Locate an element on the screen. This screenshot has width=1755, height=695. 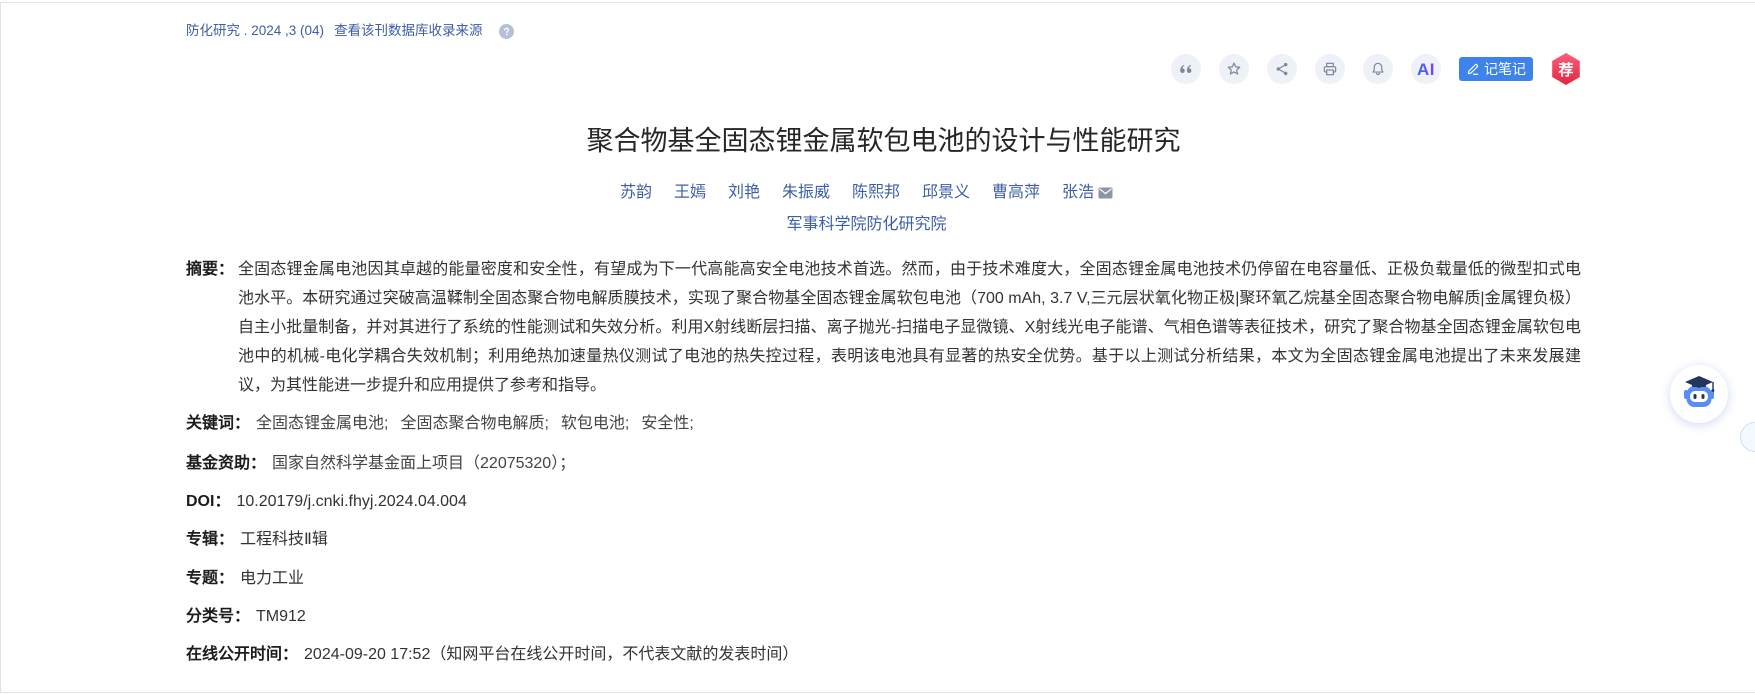
topic-row: 专题： 电力工业 is located at coordinates (883, 578).